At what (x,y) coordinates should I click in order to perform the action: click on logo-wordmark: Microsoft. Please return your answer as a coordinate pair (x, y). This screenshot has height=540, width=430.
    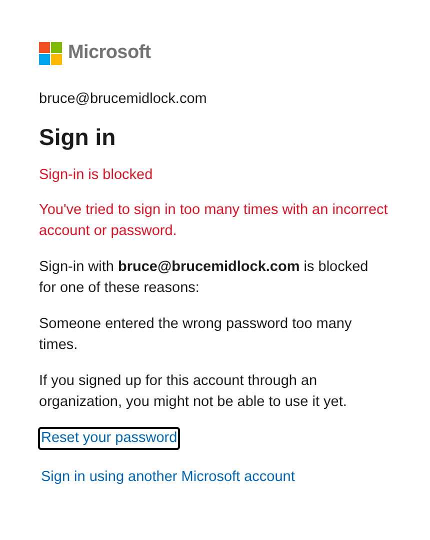
    Looking at the image, I should click on (109, 53).